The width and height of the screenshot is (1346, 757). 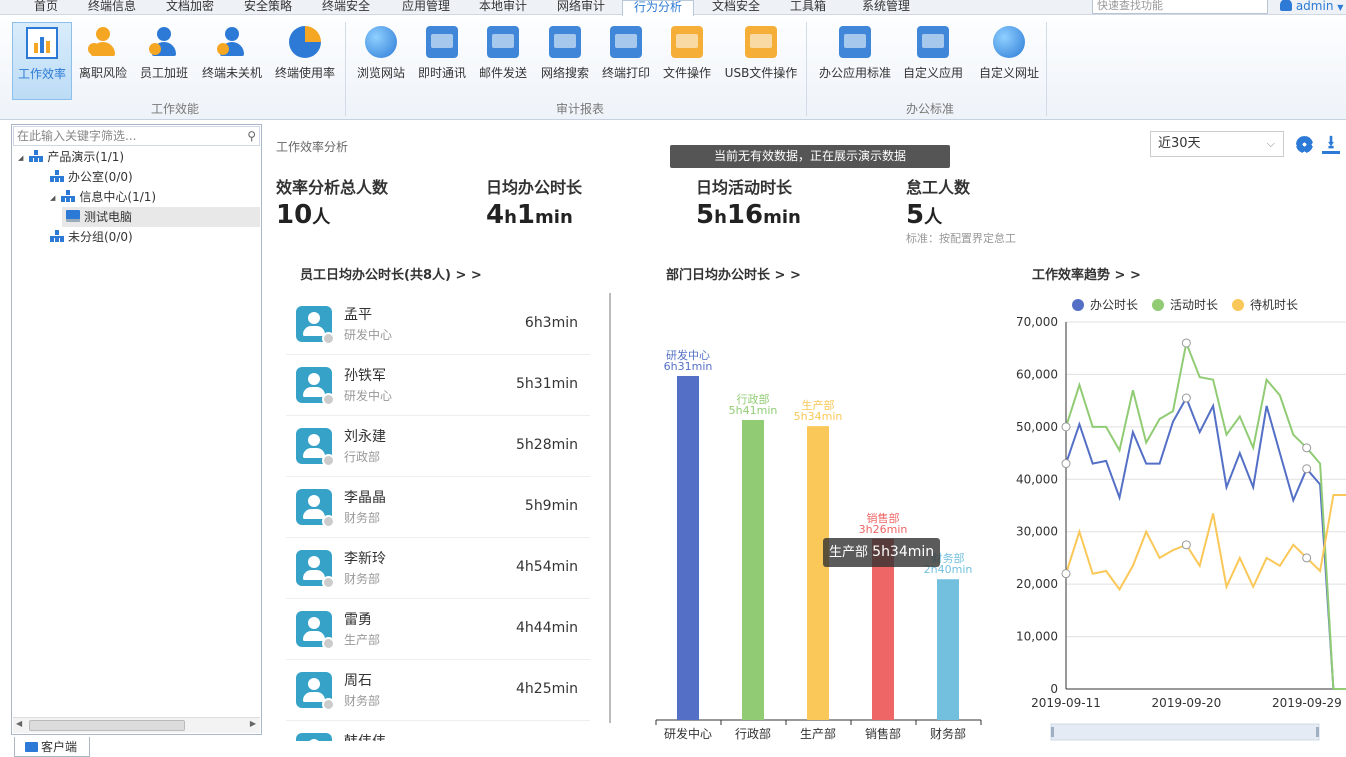 What do you see at coordinates (1037, 479) in the screenshot?
I see `y-tick-label: 40,000` at bounding box center [1037, 479].